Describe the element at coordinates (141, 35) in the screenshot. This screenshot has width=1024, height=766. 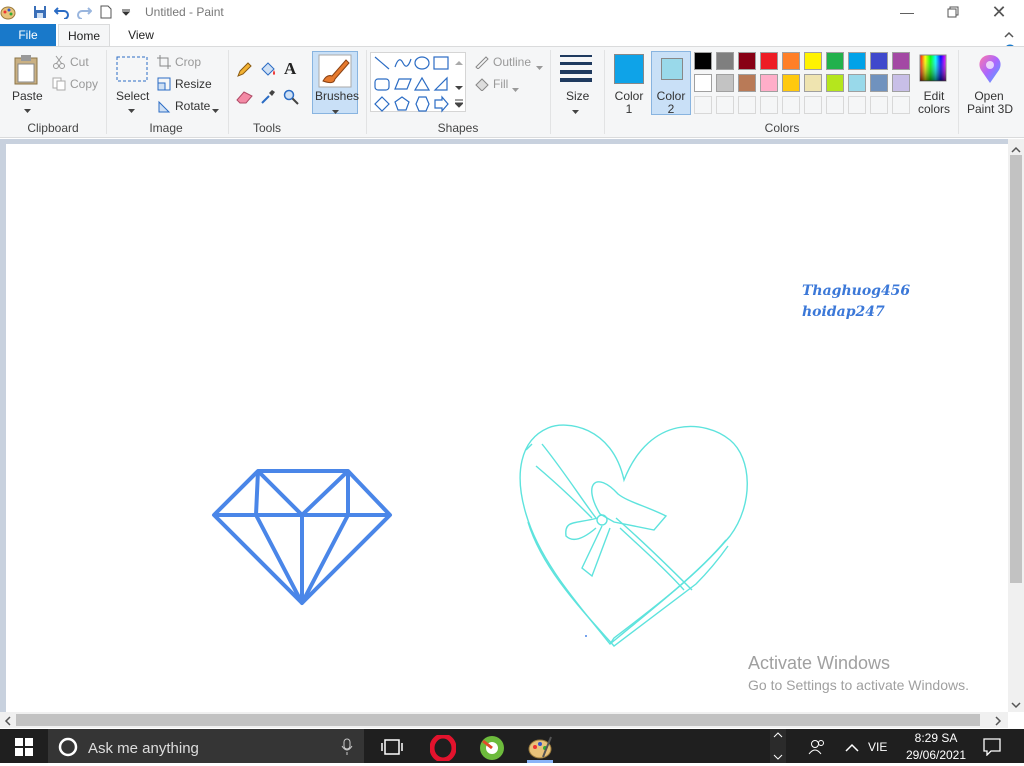
I see `tab-view: View` at that location.